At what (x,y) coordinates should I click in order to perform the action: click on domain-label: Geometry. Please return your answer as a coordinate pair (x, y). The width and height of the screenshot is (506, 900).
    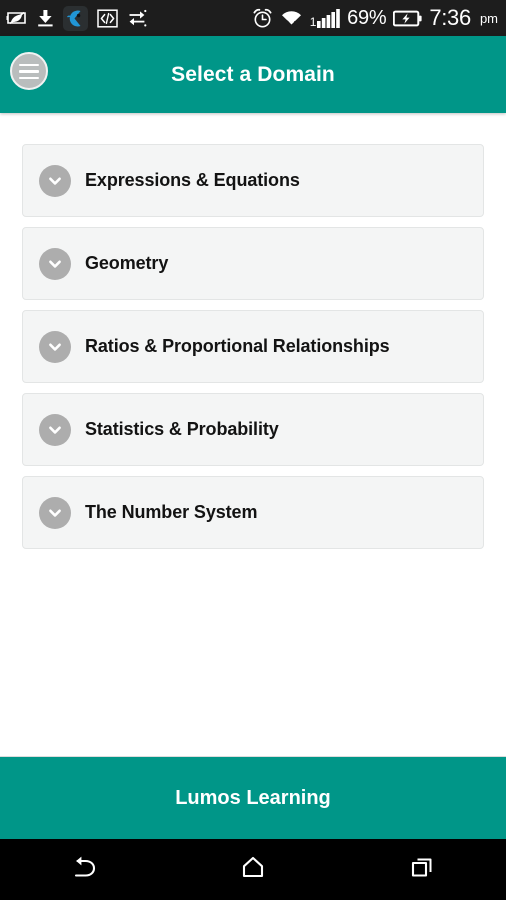
    Looking at the image, I should click on (127, 263).